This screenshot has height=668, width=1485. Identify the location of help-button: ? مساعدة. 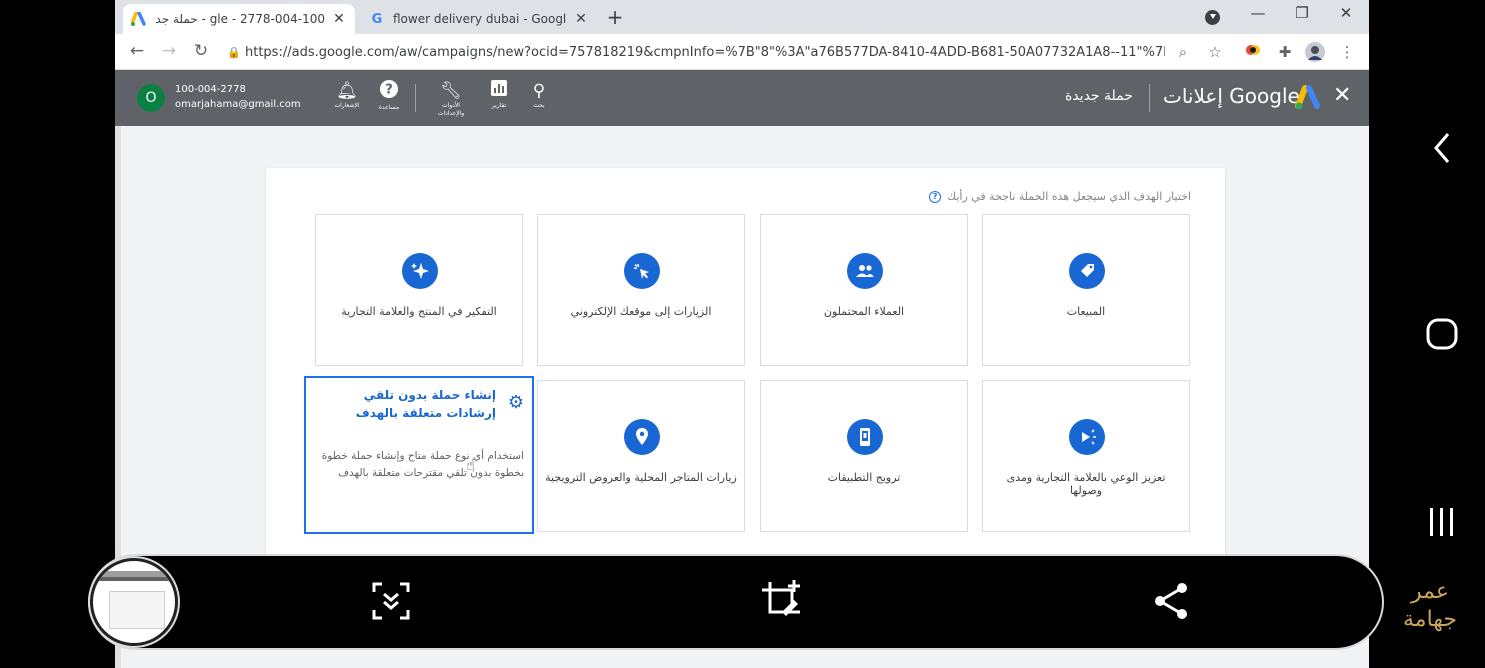
(389, 96).